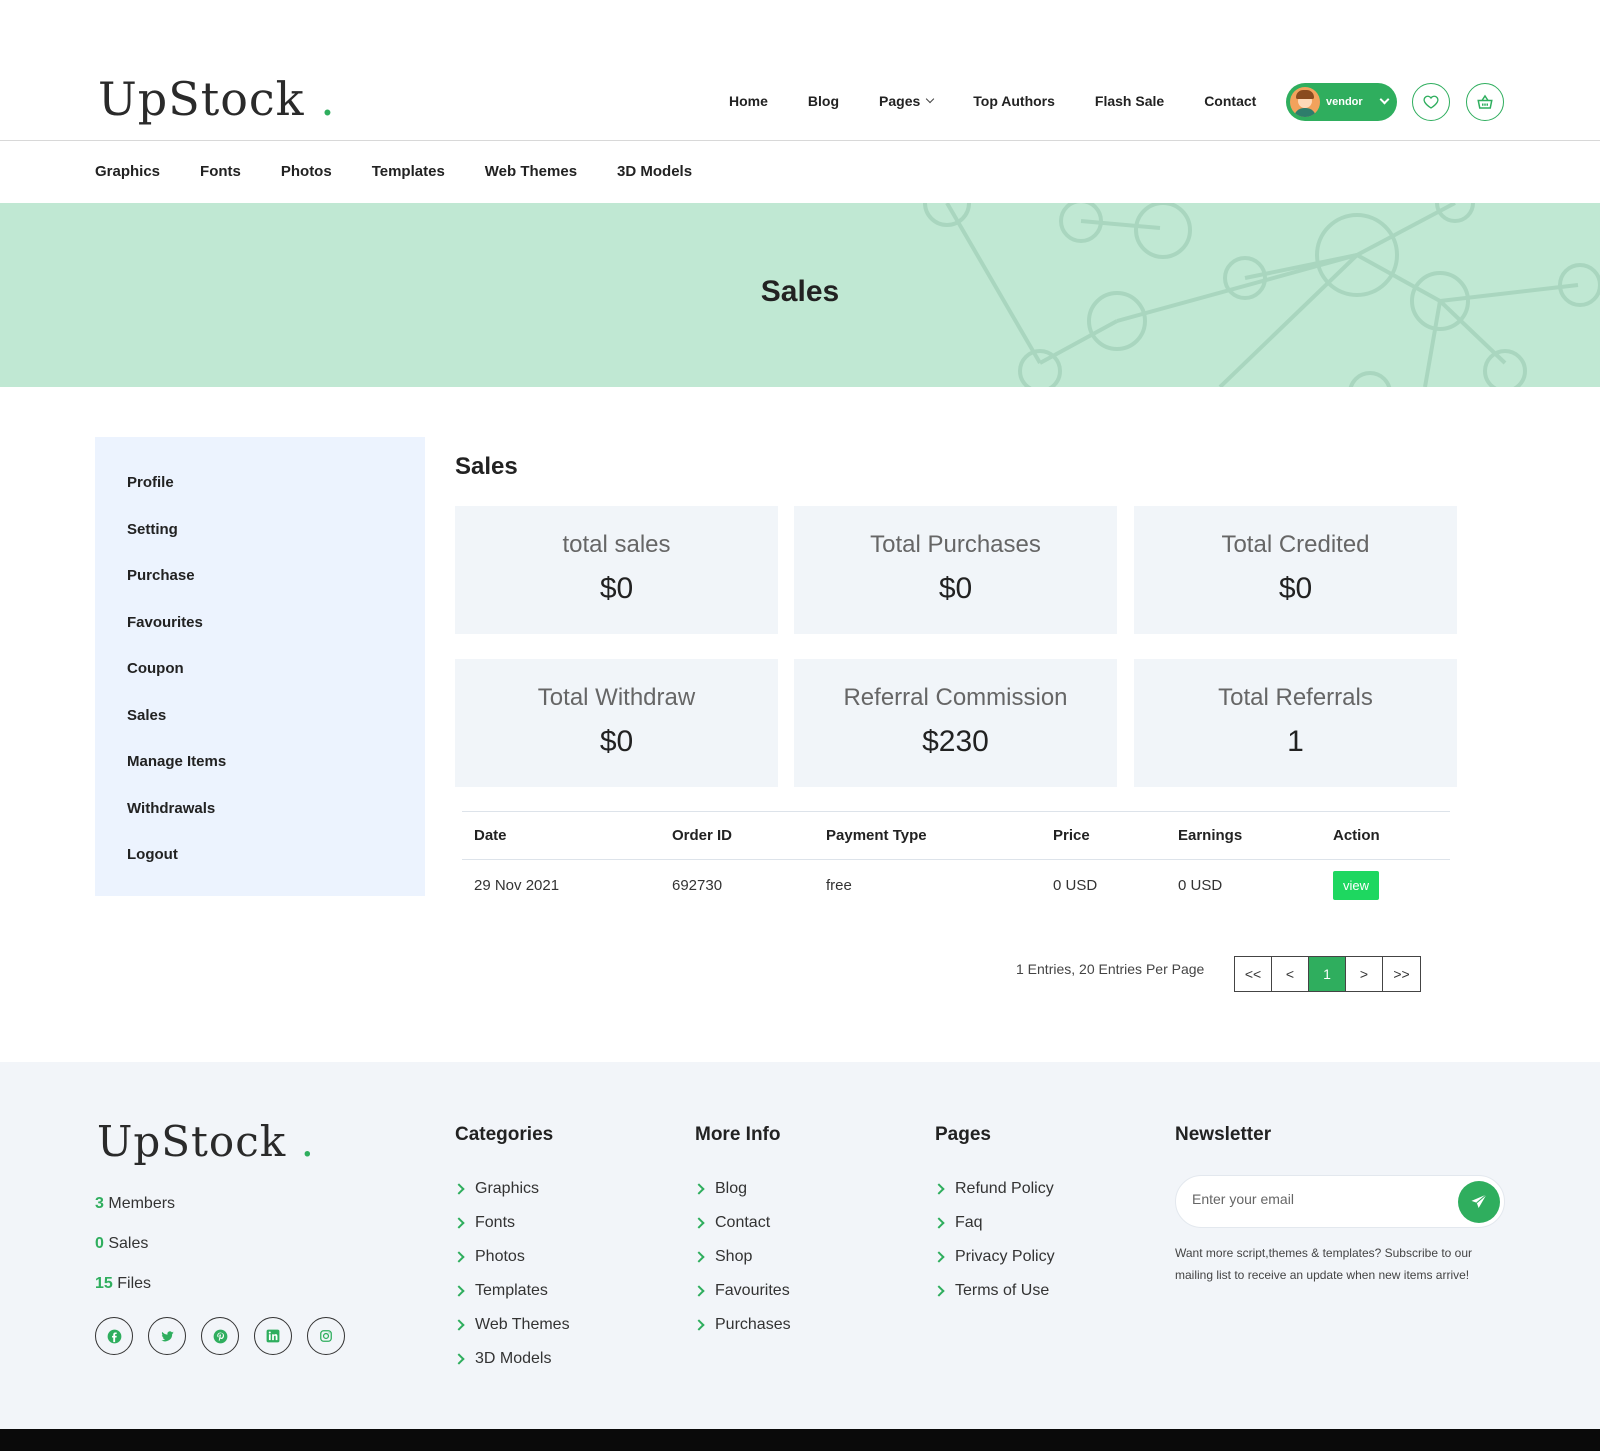 The width and height of the screenshot is (1600, 1451). What do you see at coordinates (1356, 886) in the screenshot?
I see `view-button: view` at bounding box center [1356, 886].